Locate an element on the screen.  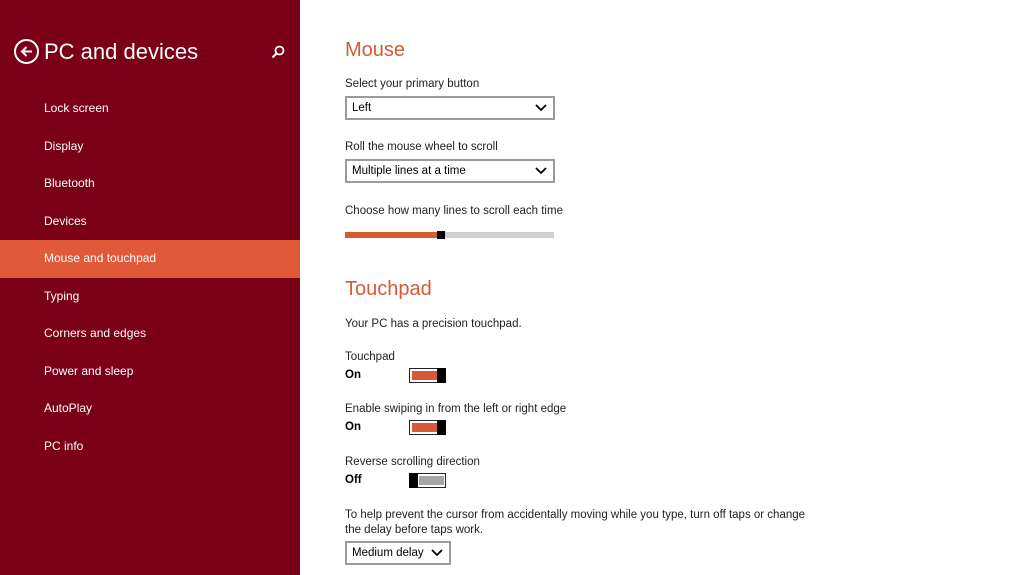
sidebar-item-corners-and-edges: Corners and edges is located at coordinates (150, 334).